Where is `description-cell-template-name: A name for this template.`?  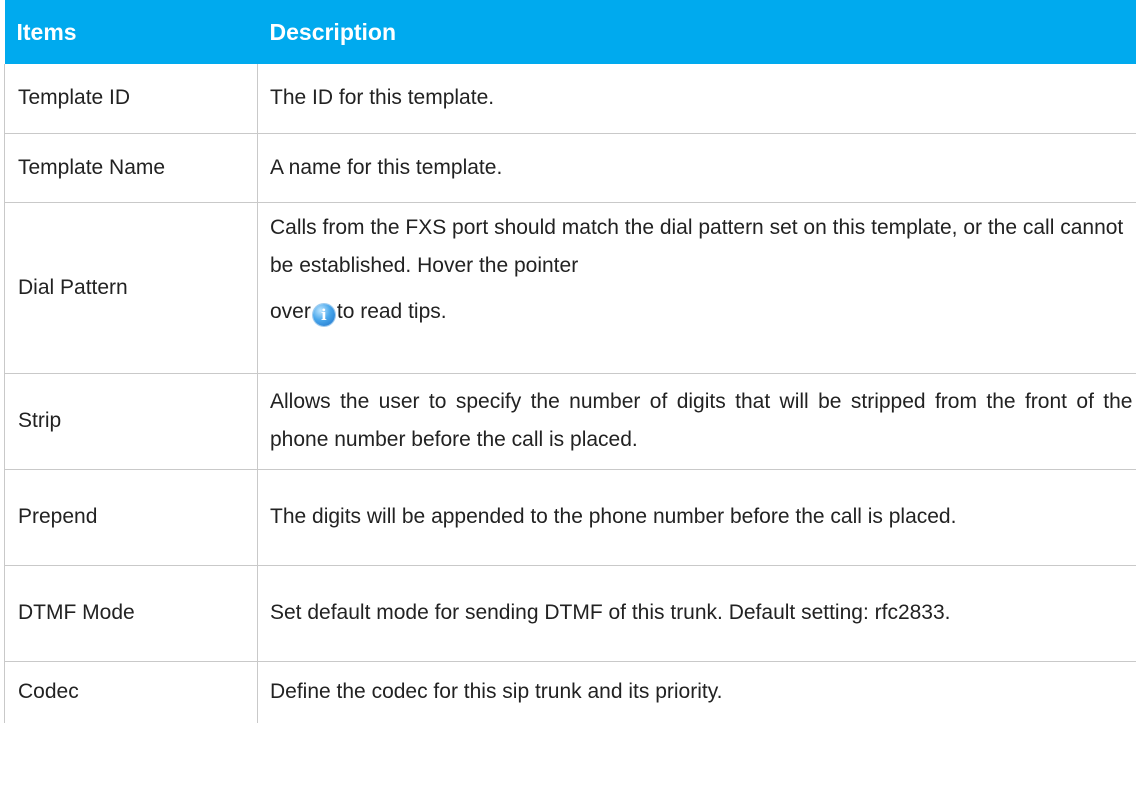 description-cell-template-name: A name for this template. is located at coordinates (696, 168).